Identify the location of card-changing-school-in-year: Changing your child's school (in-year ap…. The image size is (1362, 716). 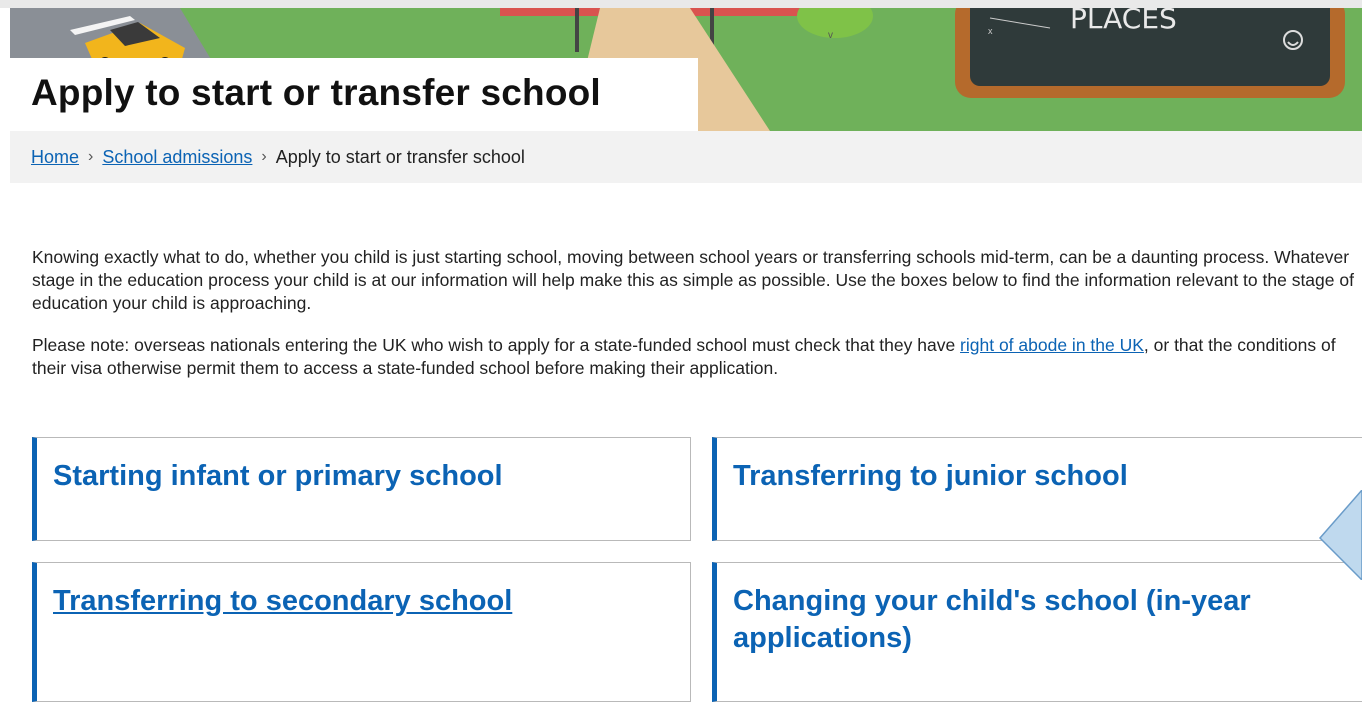
(1037, 632).